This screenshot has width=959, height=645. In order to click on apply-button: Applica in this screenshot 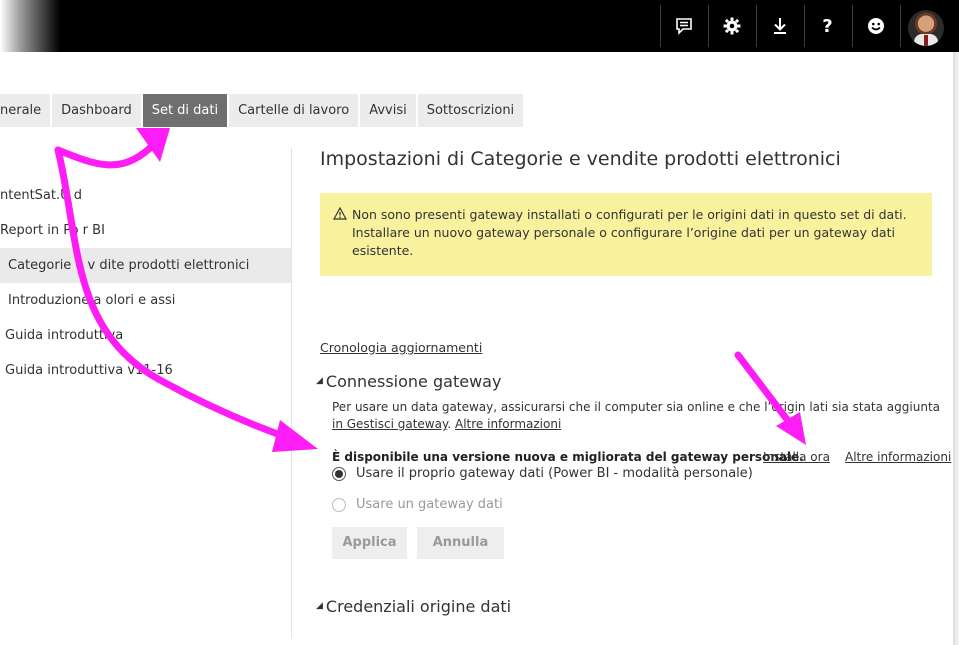, I will do `click(369, 543)`.